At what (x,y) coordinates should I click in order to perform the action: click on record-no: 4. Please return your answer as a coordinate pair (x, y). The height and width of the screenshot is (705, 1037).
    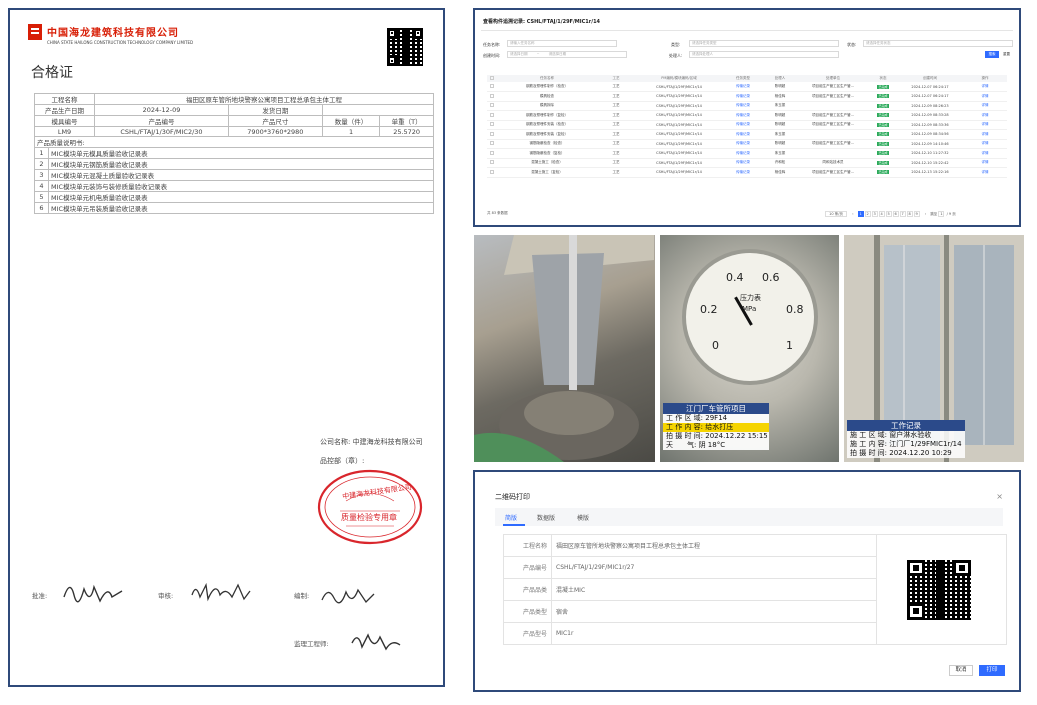
    Looking at the image, I should click on (41, 186).